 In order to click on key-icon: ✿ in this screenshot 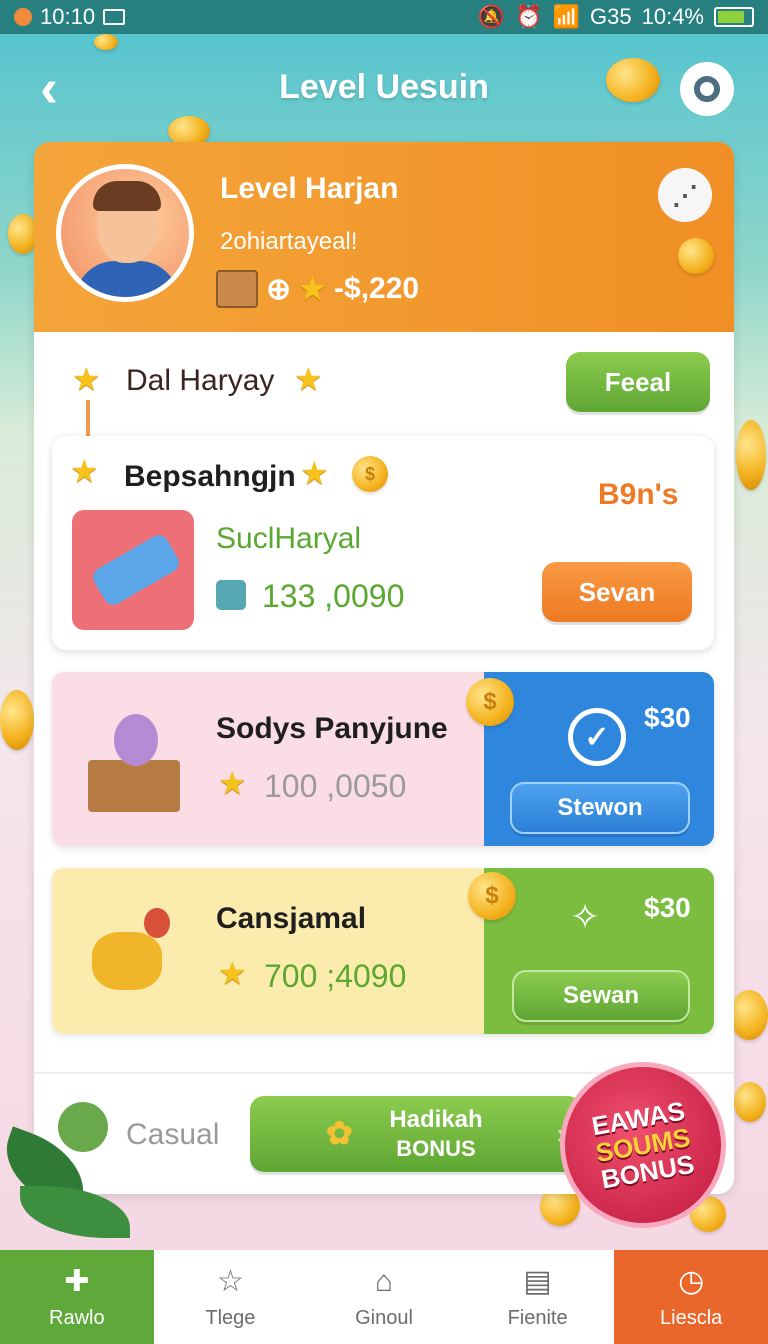, I will do `click(339, 1133)`.